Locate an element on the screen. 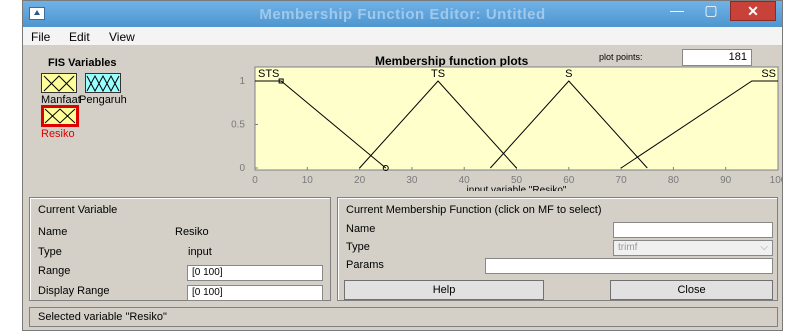 This screenshot has height=331, width=796. variable-name-value: Resiko is located at coordinates (192, 232).